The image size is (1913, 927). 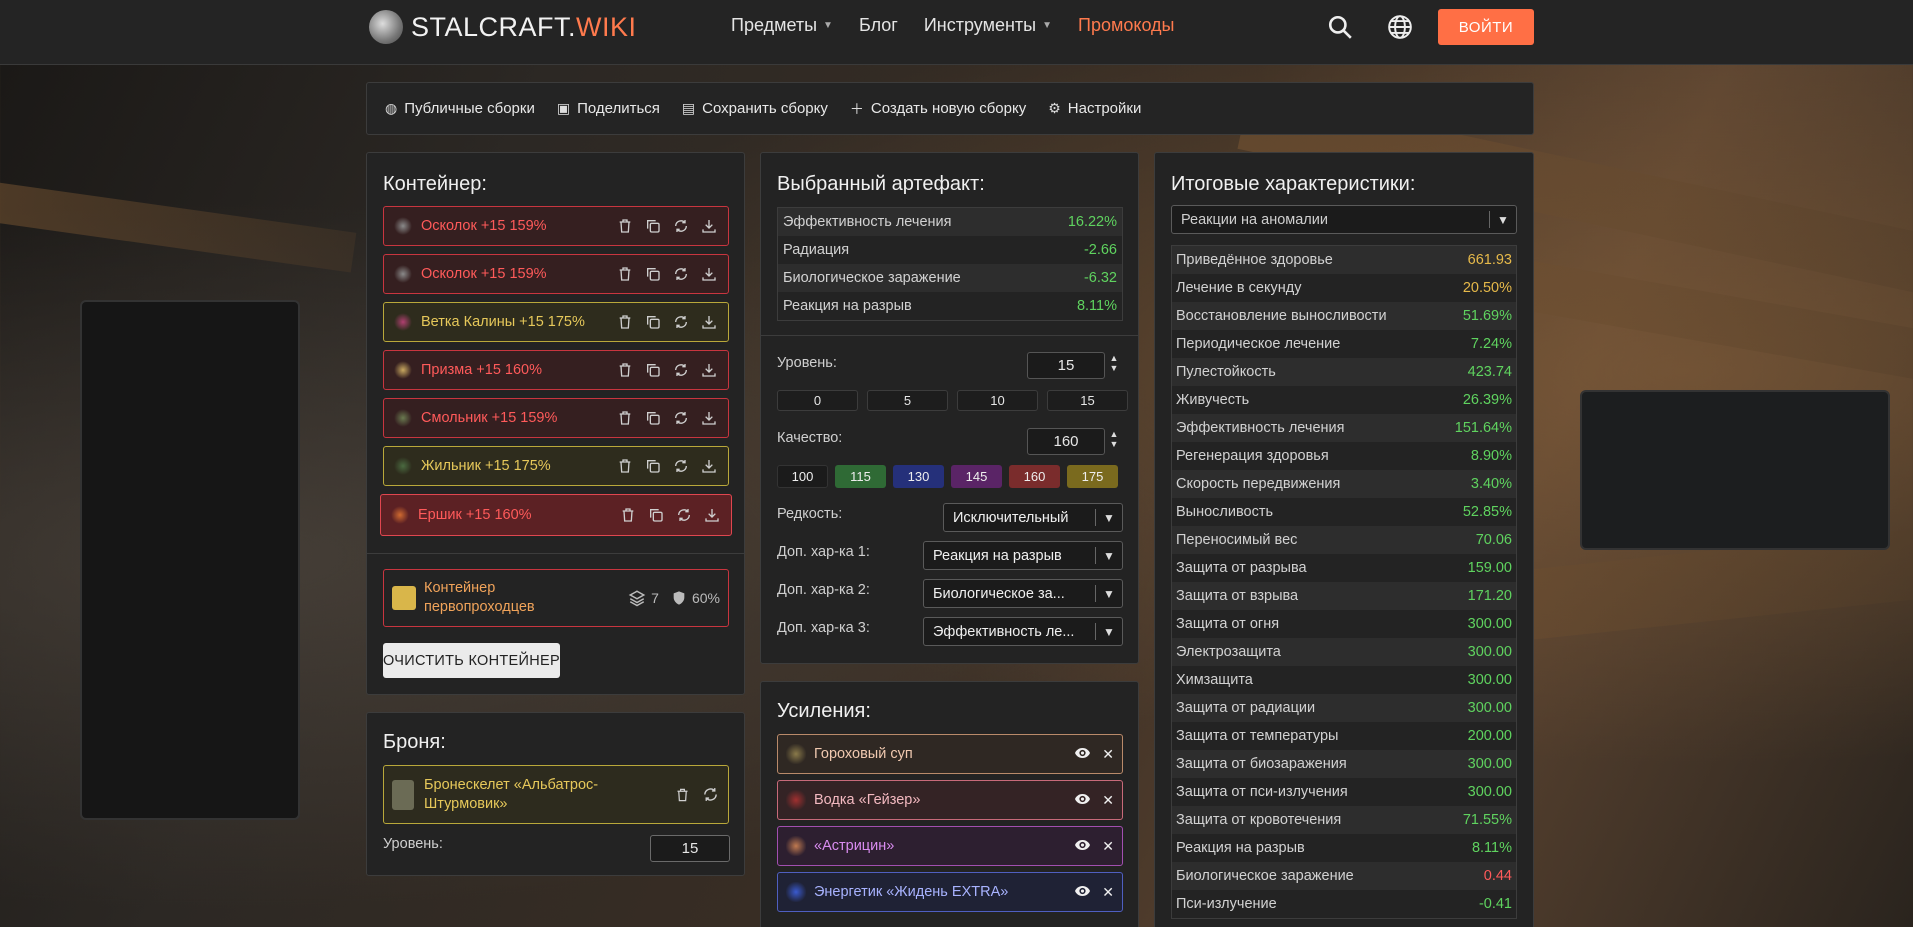 I want to click on save-build-button: ▤ Сохранить сборку, so click(x=755, y=108).